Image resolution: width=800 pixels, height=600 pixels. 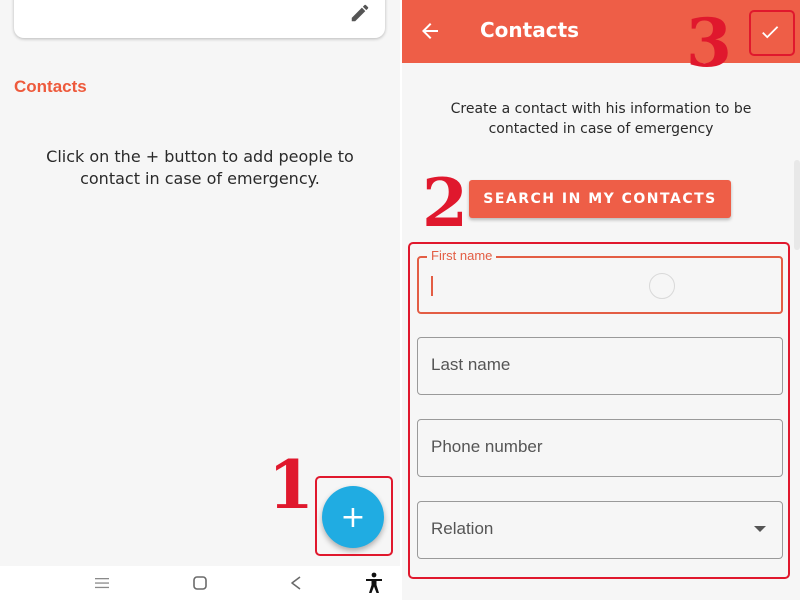 I want to click on system-nav-bar, so click(x=200, y=583).